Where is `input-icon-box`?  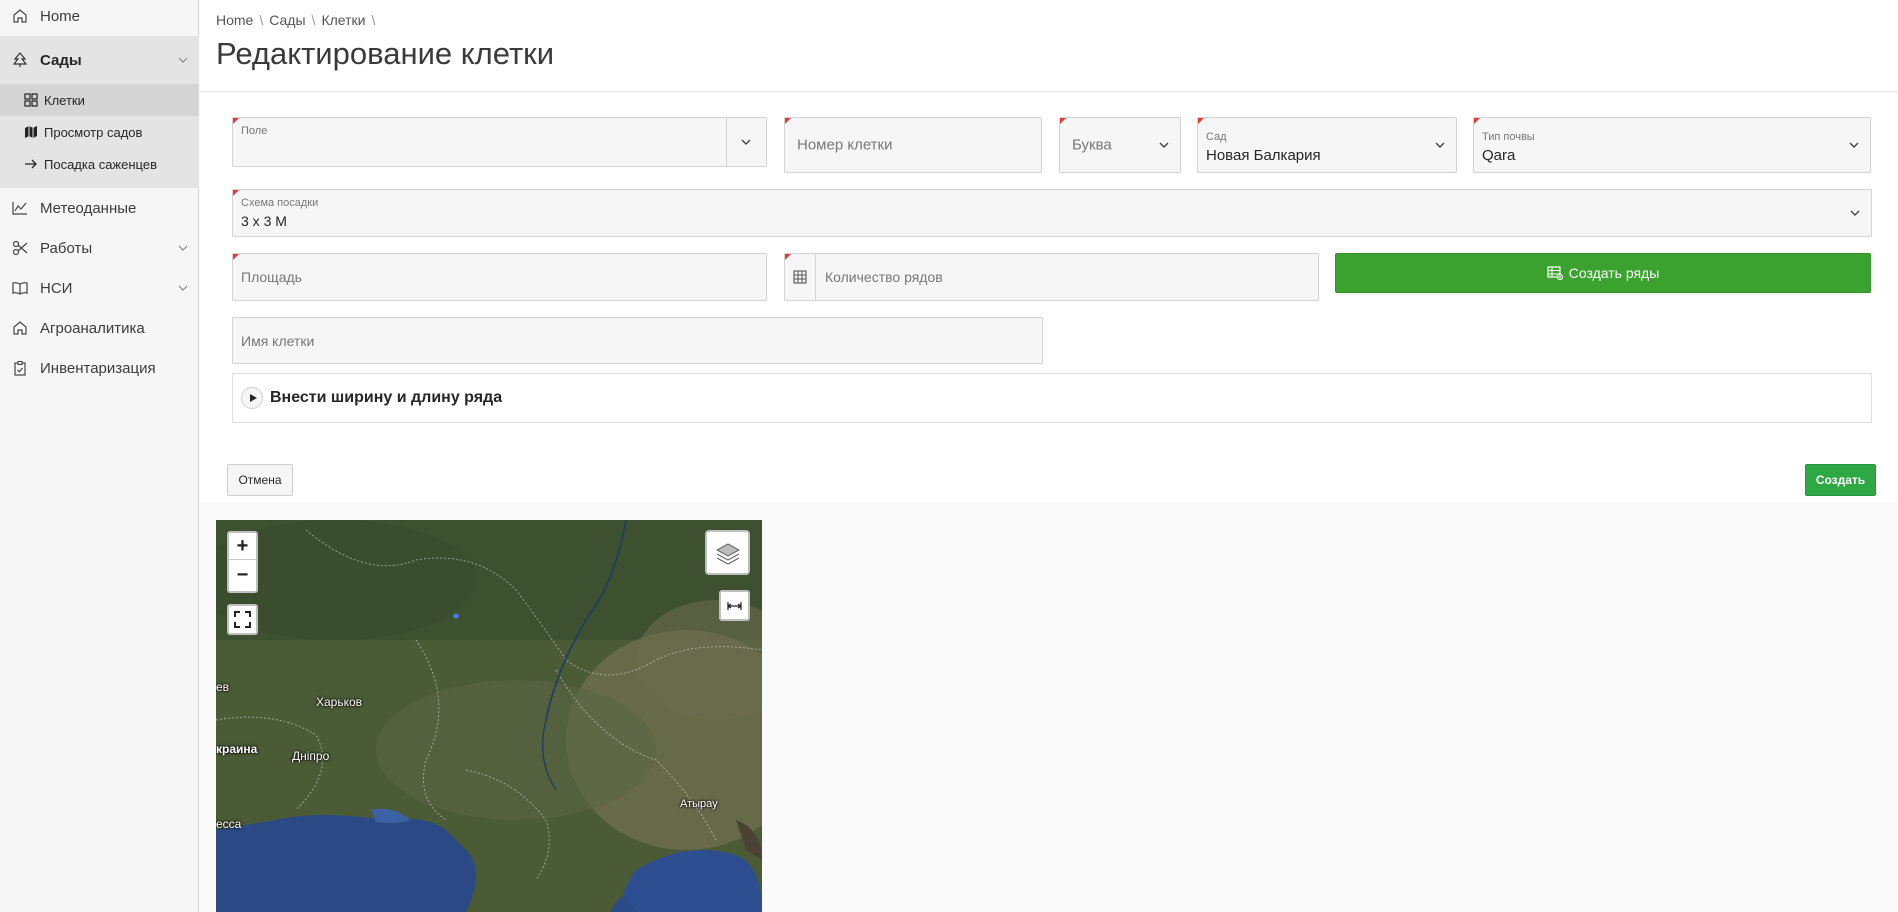
input-icon-box is located at coordinates (800, 277).